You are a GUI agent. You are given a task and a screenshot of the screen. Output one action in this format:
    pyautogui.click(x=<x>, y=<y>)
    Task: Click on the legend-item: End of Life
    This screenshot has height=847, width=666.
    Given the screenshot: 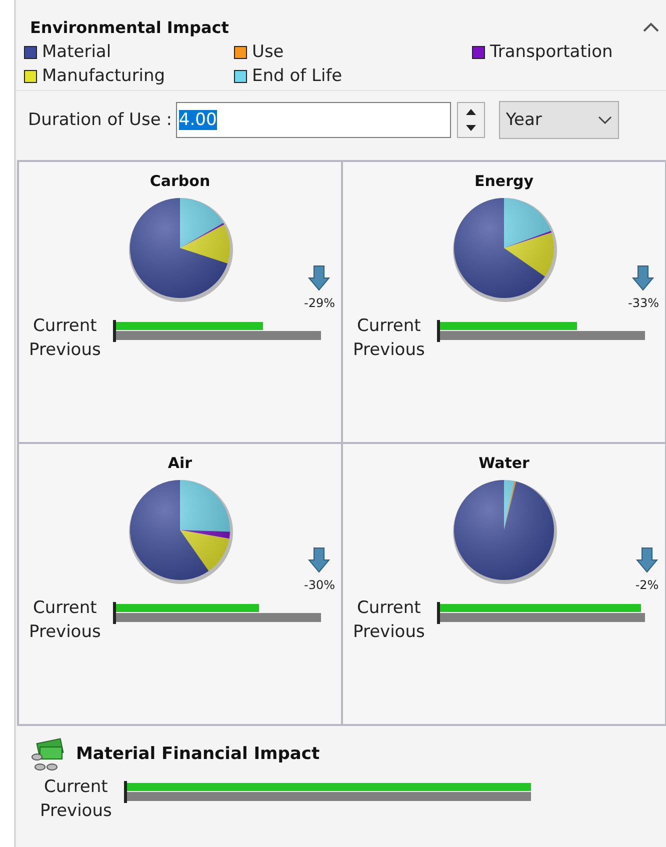 What is the action you would take?
    pyautogui.click(x=353, y=76)
    